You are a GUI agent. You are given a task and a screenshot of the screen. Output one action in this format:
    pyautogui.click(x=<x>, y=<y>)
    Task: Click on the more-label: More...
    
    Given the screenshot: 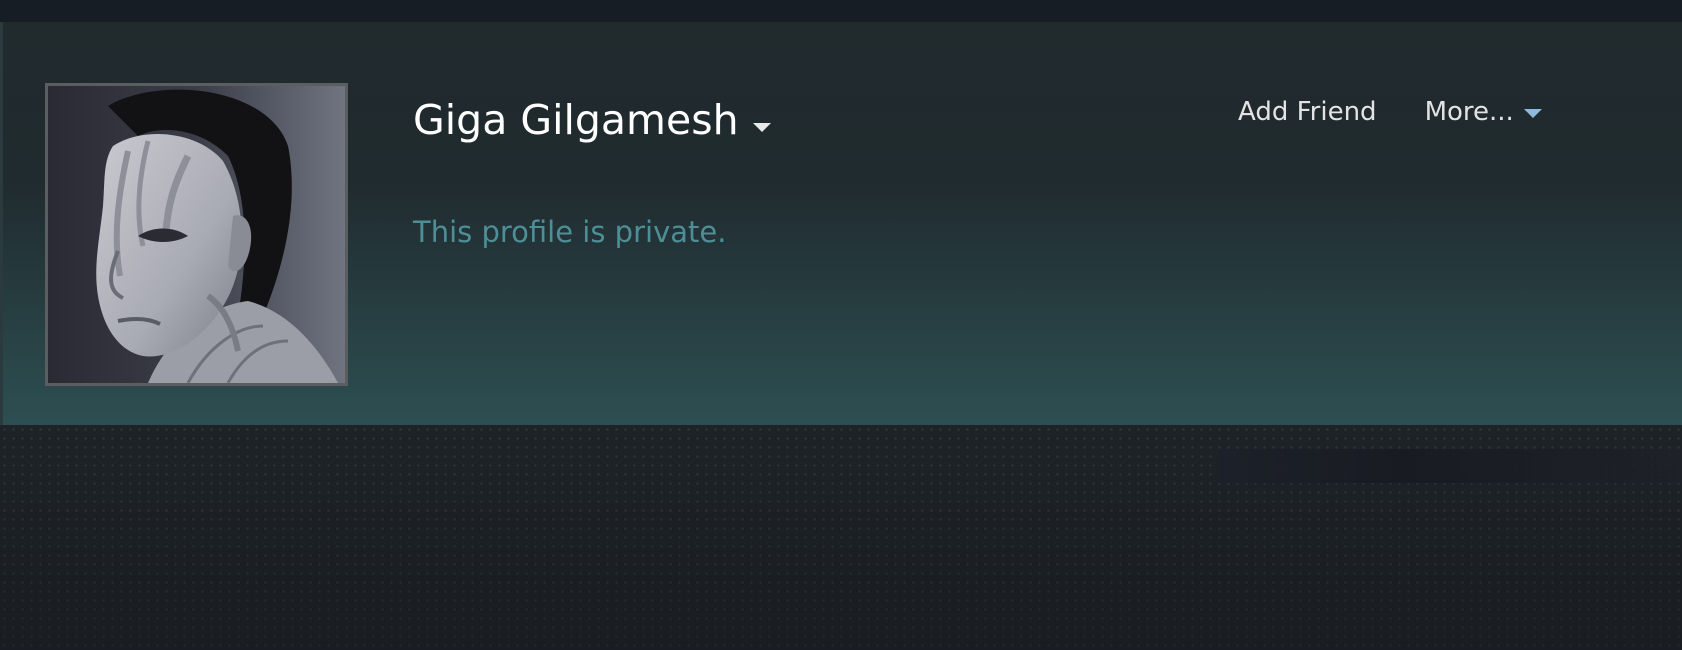 What is the action you would take?
    pyautogui.click(x=1469, y=112)
    